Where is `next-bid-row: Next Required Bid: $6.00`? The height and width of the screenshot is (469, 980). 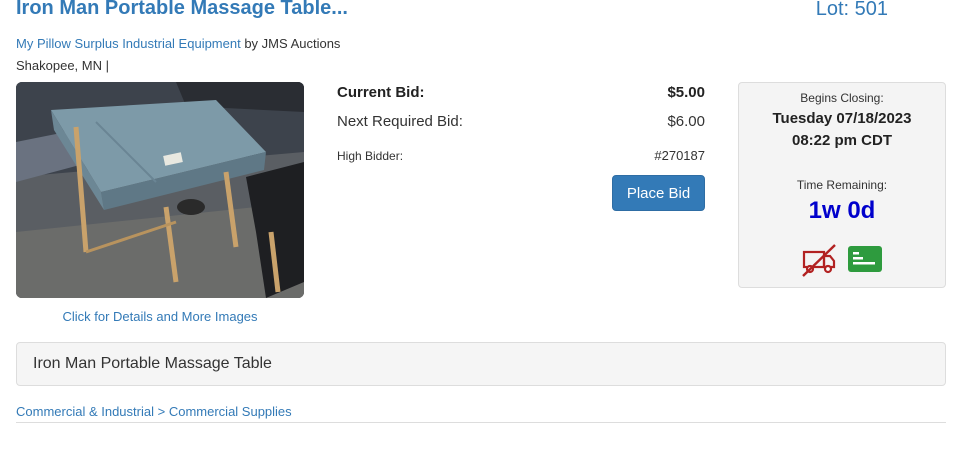
next-bid-row: Next Required Bid: $6.00 is located at coordinates (521, 121).